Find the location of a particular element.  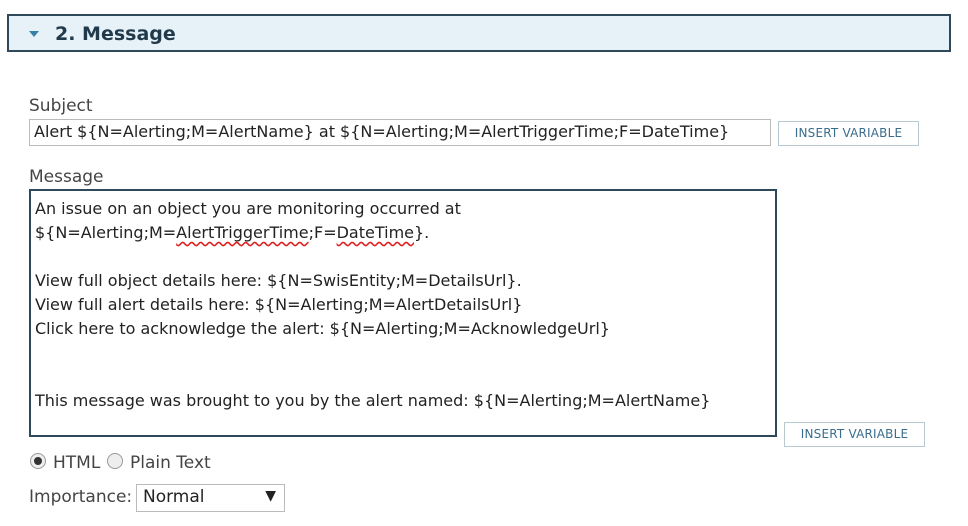

importance-select: Normal ▼ is located at coordinates (210, 498).